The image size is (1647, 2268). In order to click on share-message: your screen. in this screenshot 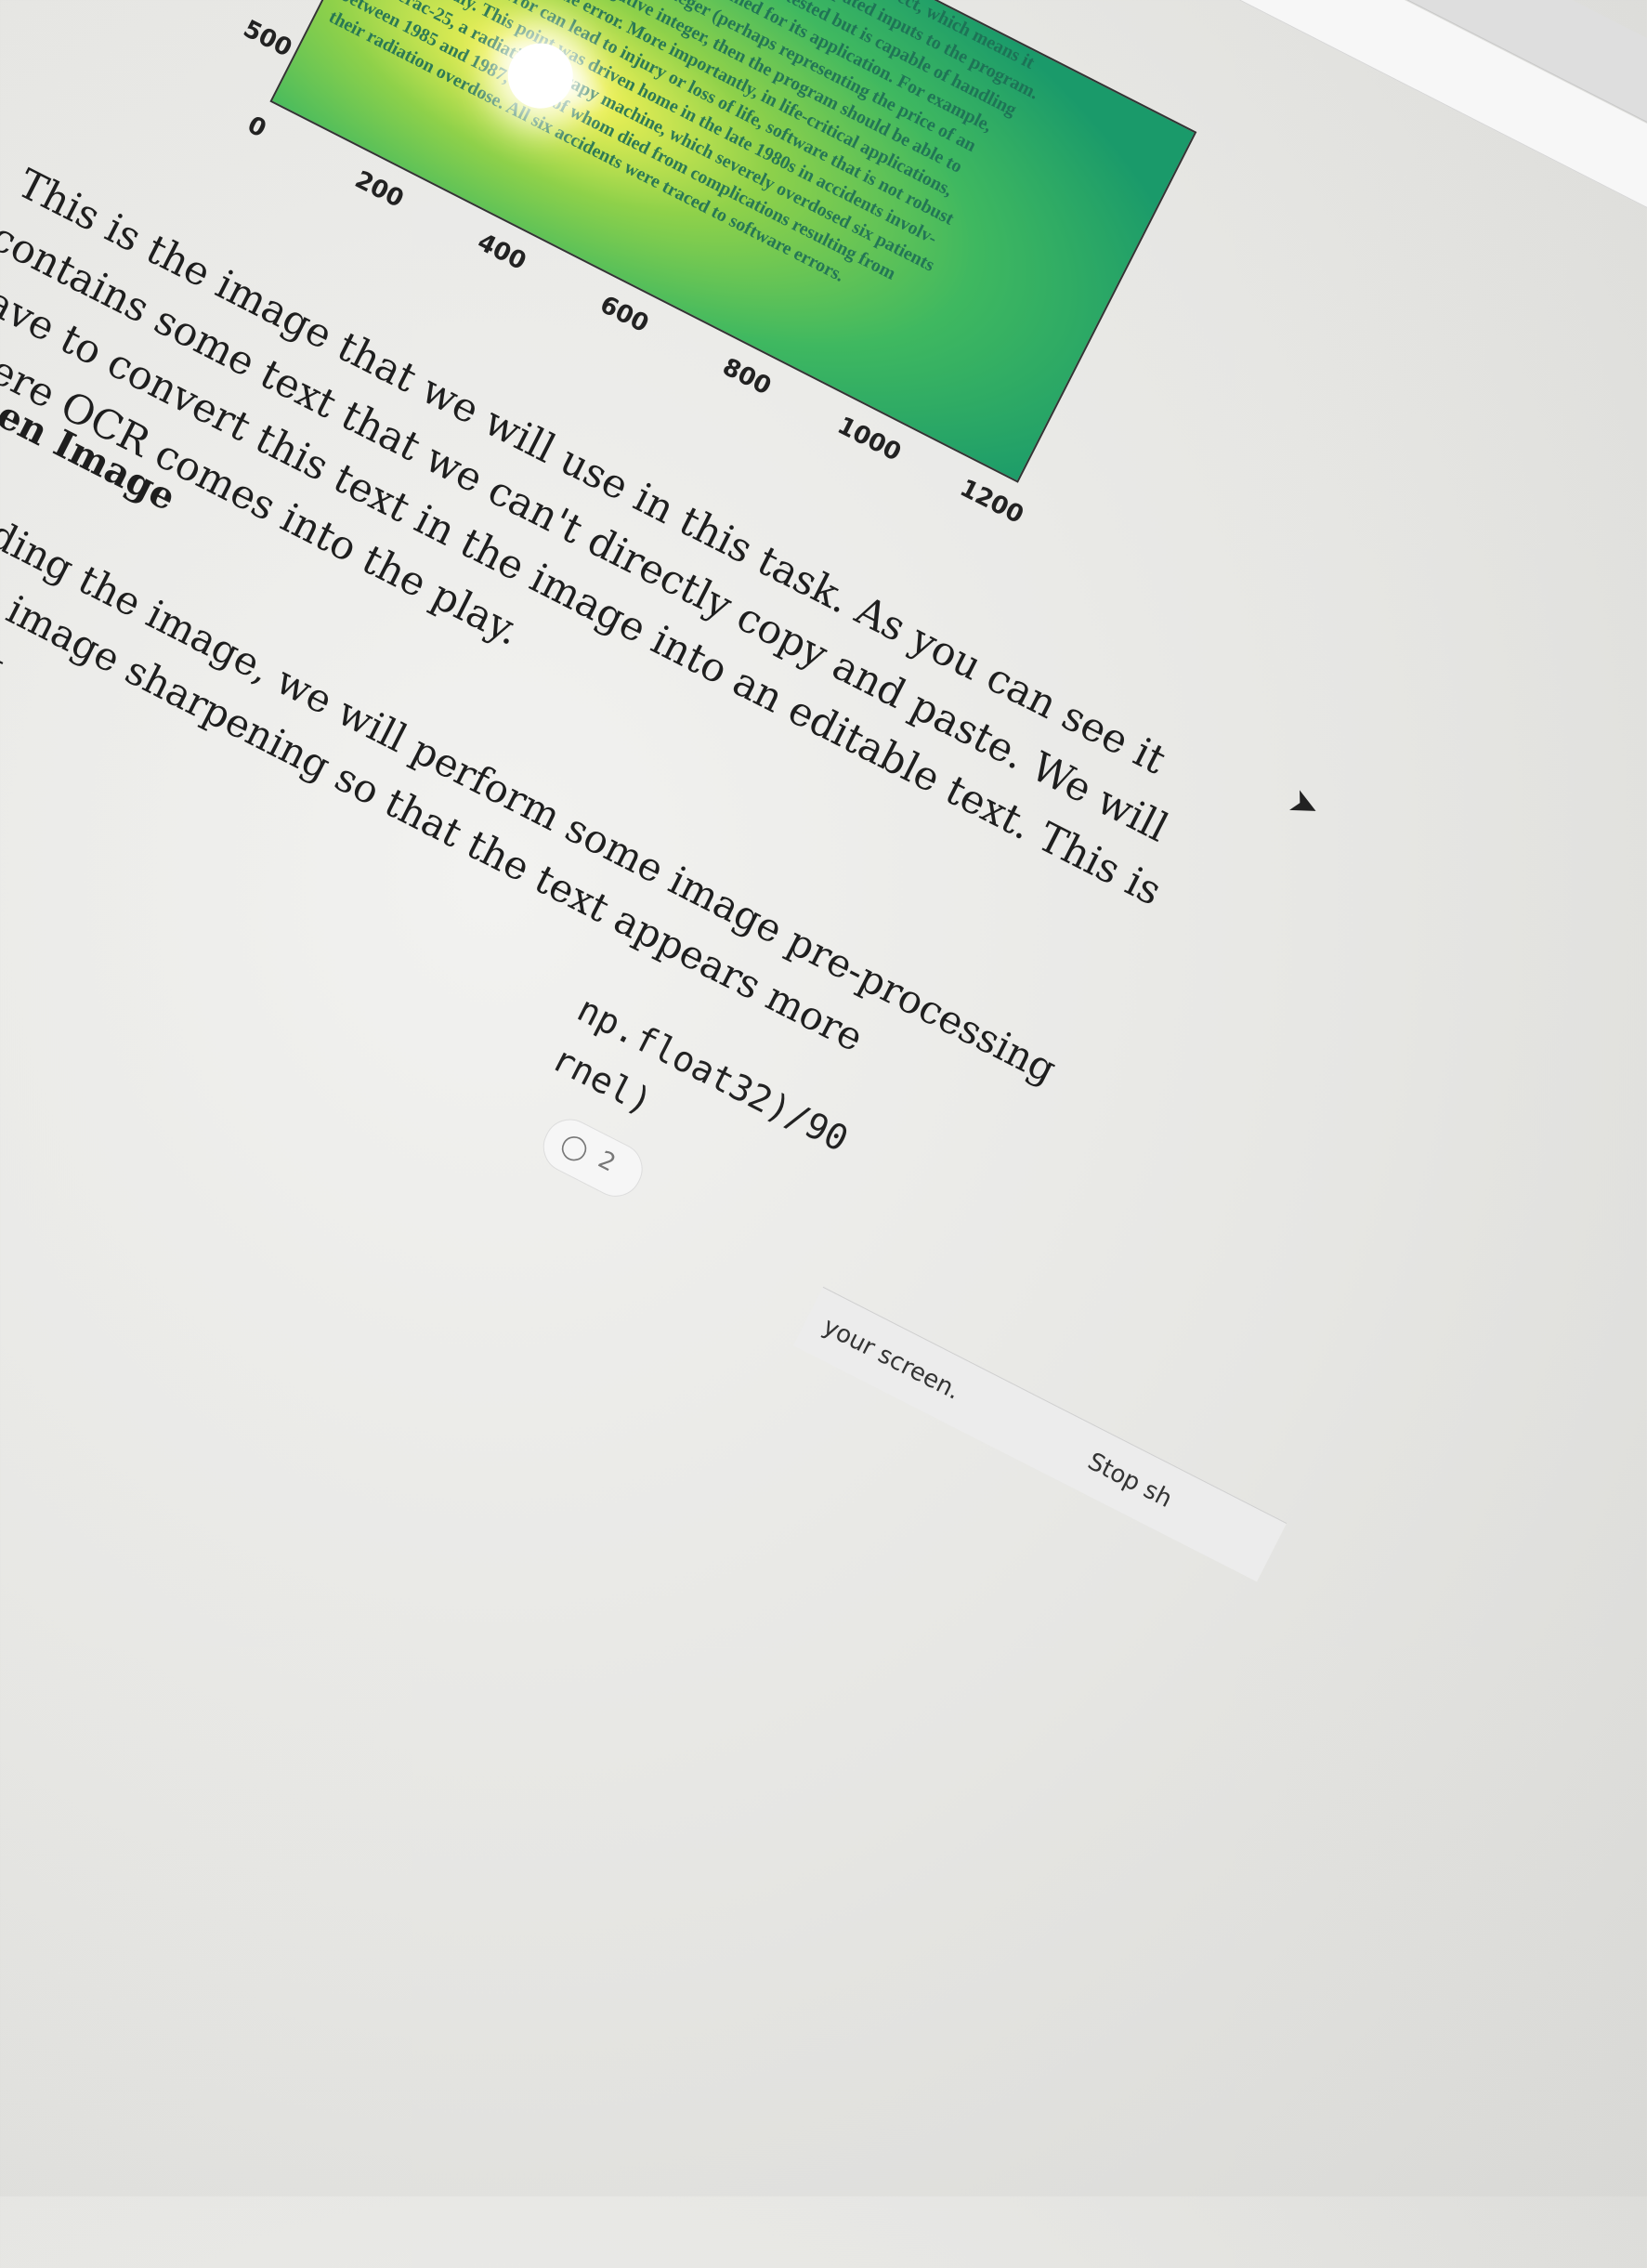, I will do `click(891, 1359)`.